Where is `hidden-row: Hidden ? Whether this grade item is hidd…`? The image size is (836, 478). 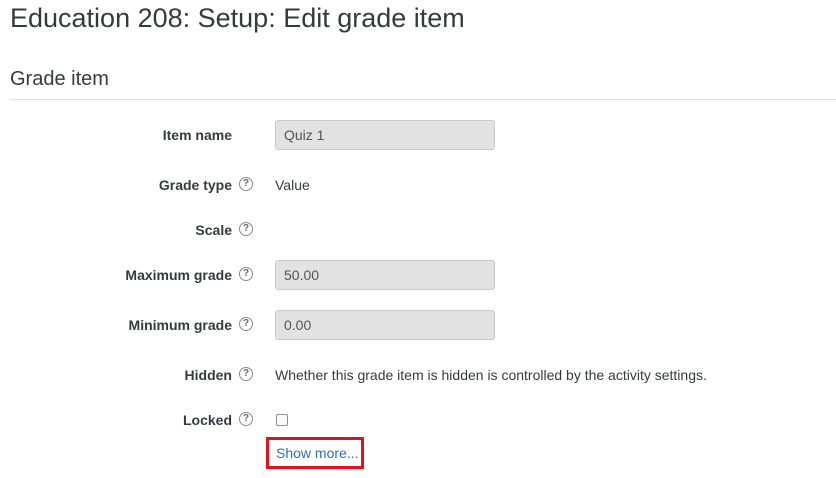
hidden-row: Hidden ? Whether this grade item is hidd… is located at coordinates (418, 375).